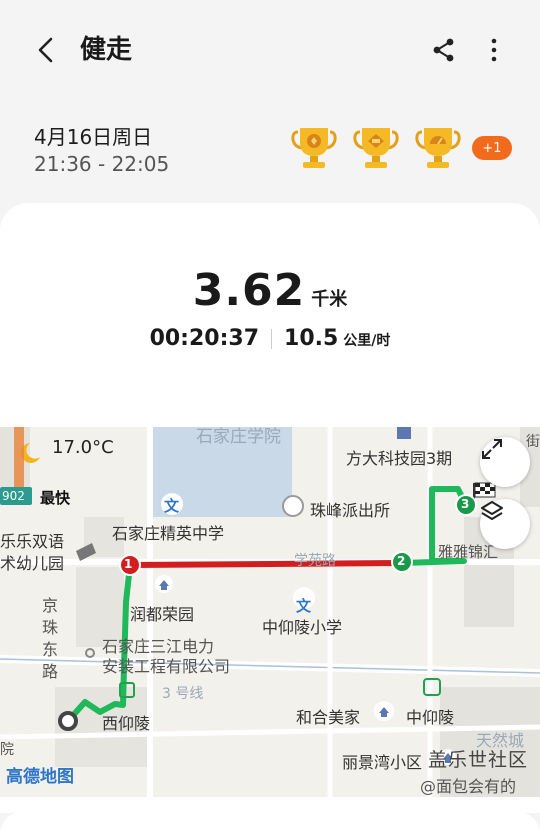 This screenshot has height=840, width=540. I want to click on map-label: 乐乐双语, so click(32, 541).